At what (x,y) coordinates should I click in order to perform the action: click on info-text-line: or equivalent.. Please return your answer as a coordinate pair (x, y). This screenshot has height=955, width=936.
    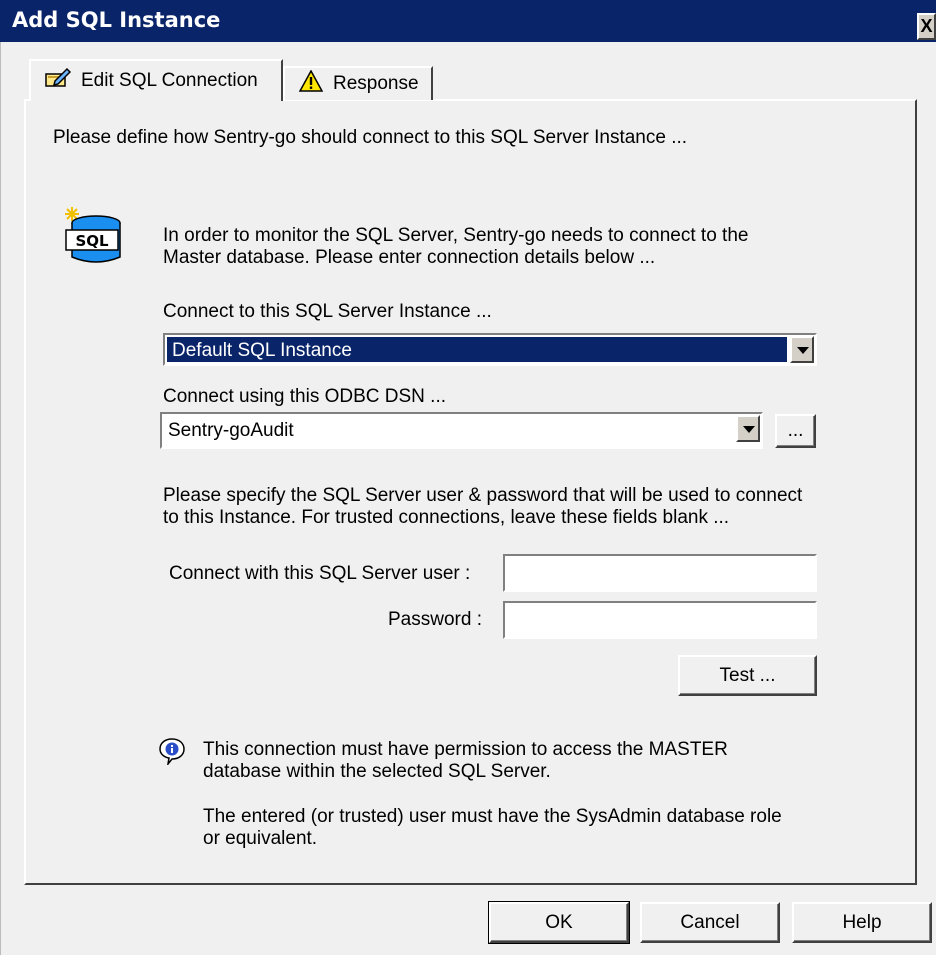
    Looking at the image, I should click on (260, 838).